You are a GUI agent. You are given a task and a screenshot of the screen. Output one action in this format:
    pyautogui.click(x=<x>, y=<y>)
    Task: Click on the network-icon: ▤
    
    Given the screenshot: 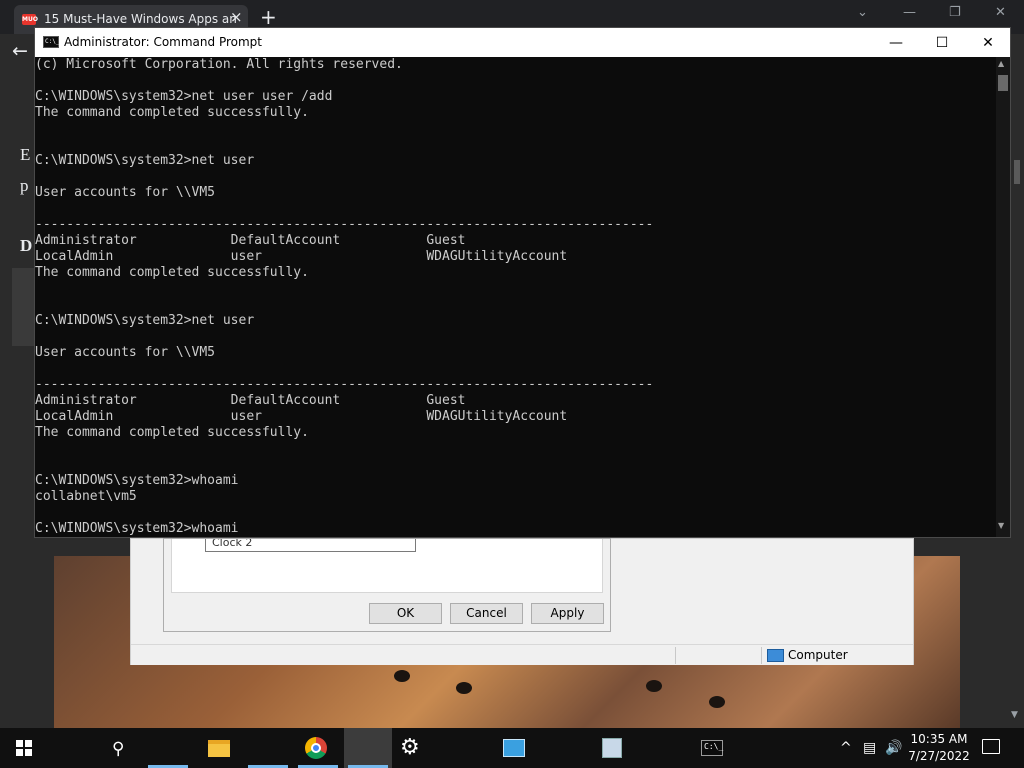 What is the action you would take?
    pyautogui.click(x=869, y=748)
    